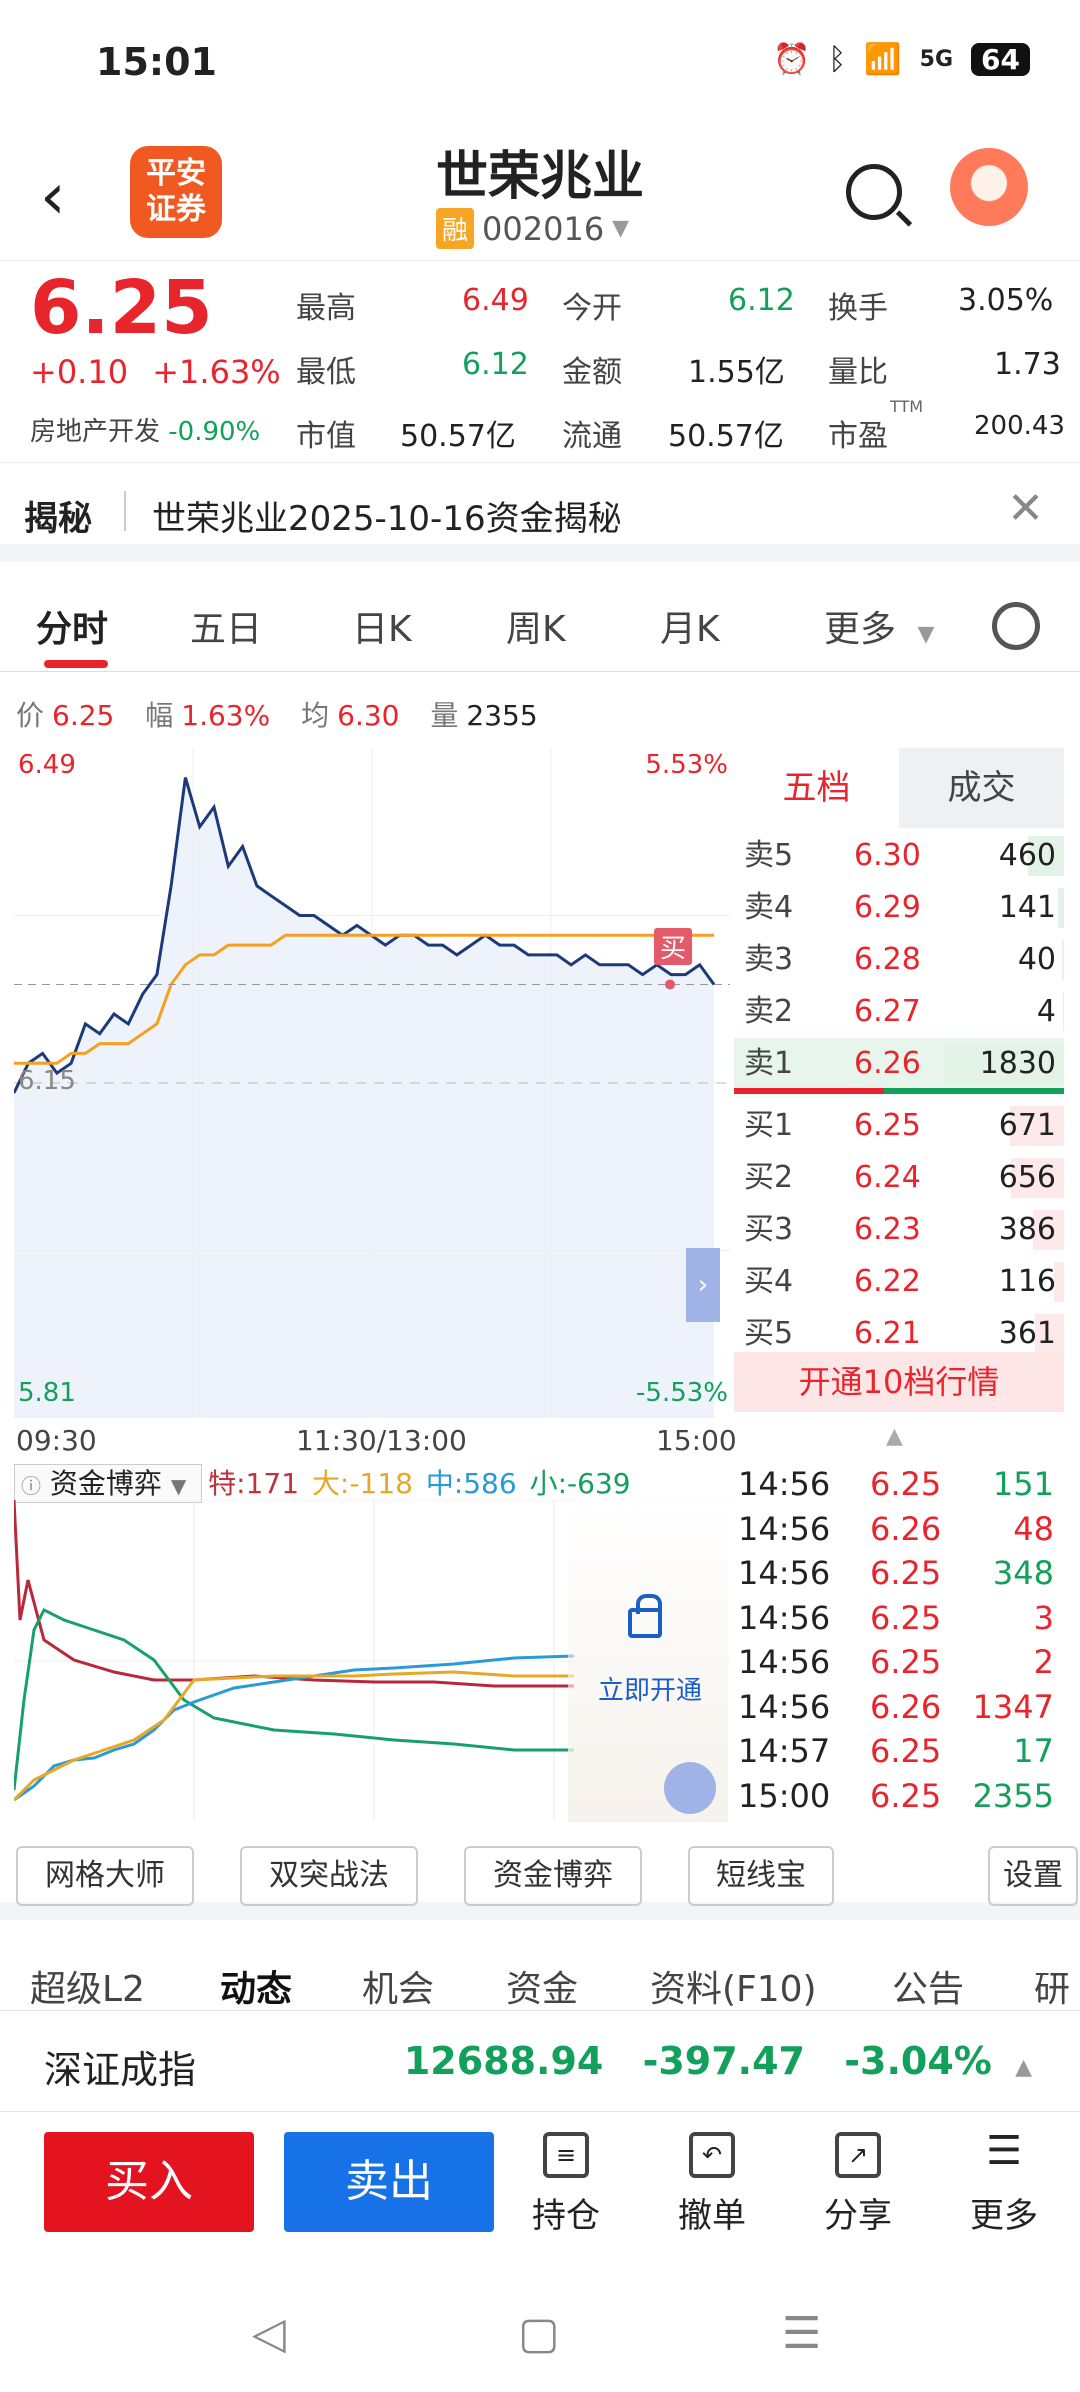 The height and width of the screenshot is (2392, 1080). What do you see at coordinates (769, 907) in the screenshot?
I see `level-label: 卖4` at bounding box center [769, 907].